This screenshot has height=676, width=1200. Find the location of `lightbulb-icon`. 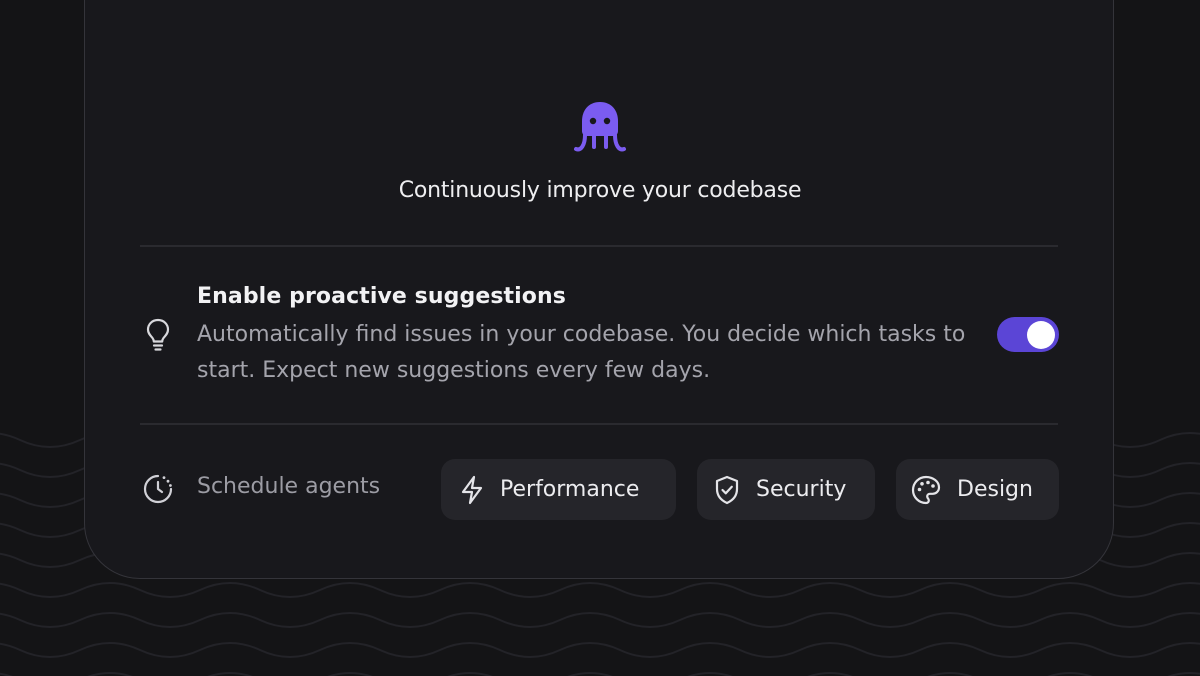

lightbulb-icon is located at coordinates (158, 334).